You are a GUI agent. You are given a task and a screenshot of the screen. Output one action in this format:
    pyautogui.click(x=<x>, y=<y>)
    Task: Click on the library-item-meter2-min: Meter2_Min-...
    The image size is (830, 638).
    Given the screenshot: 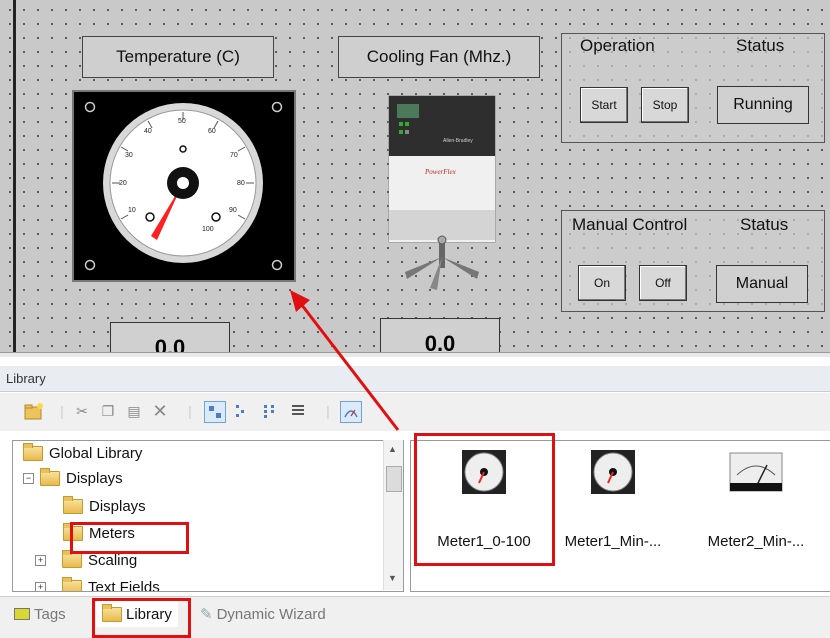 What is the action you would take?
    pyautogui.click(x=756, y=499)
    